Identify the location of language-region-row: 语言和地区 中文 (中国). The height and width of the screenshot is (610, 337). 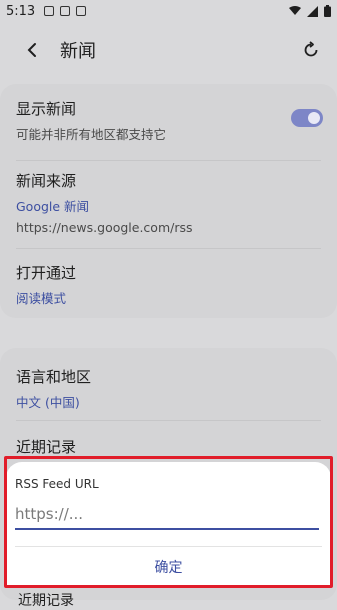
(168, 388).